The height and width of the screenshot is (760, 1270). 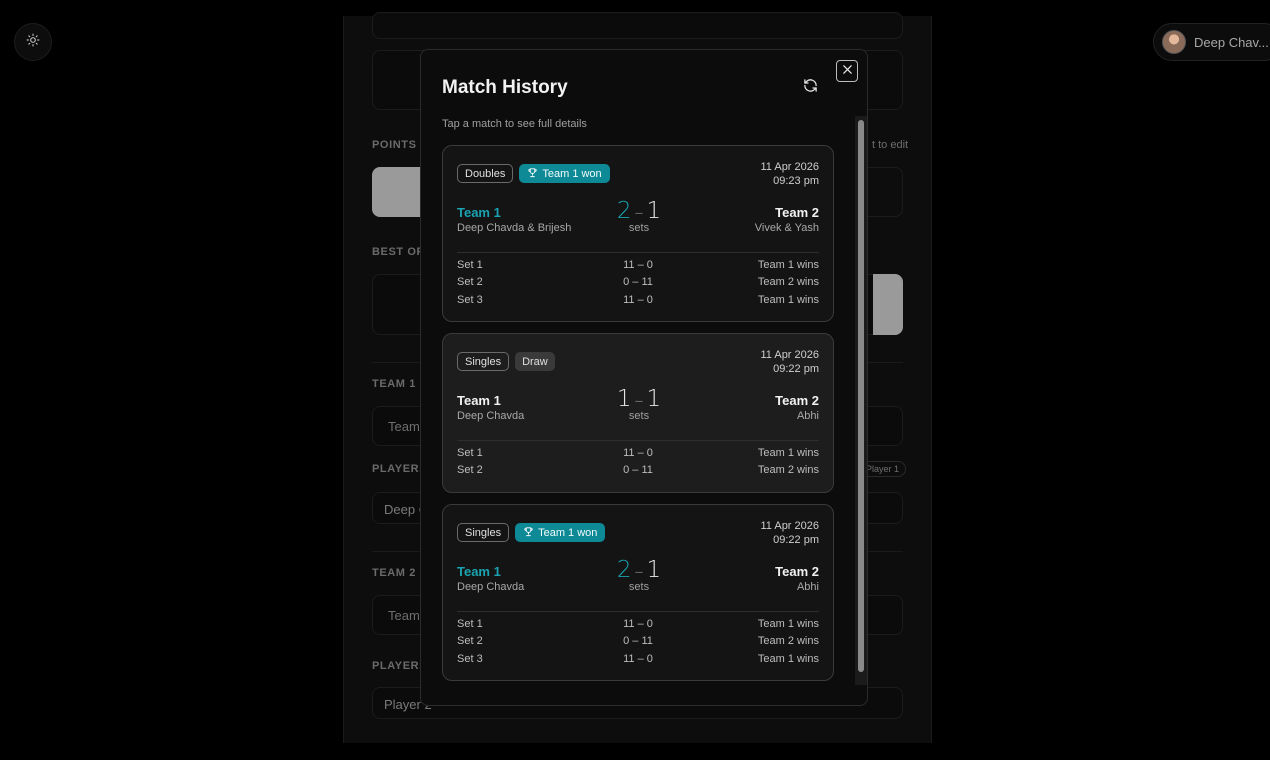 What do you see at coordinates (404, 426) in the screenshot?
I see `team1-name-placeholder: Team` at bounding box center [404, 426].